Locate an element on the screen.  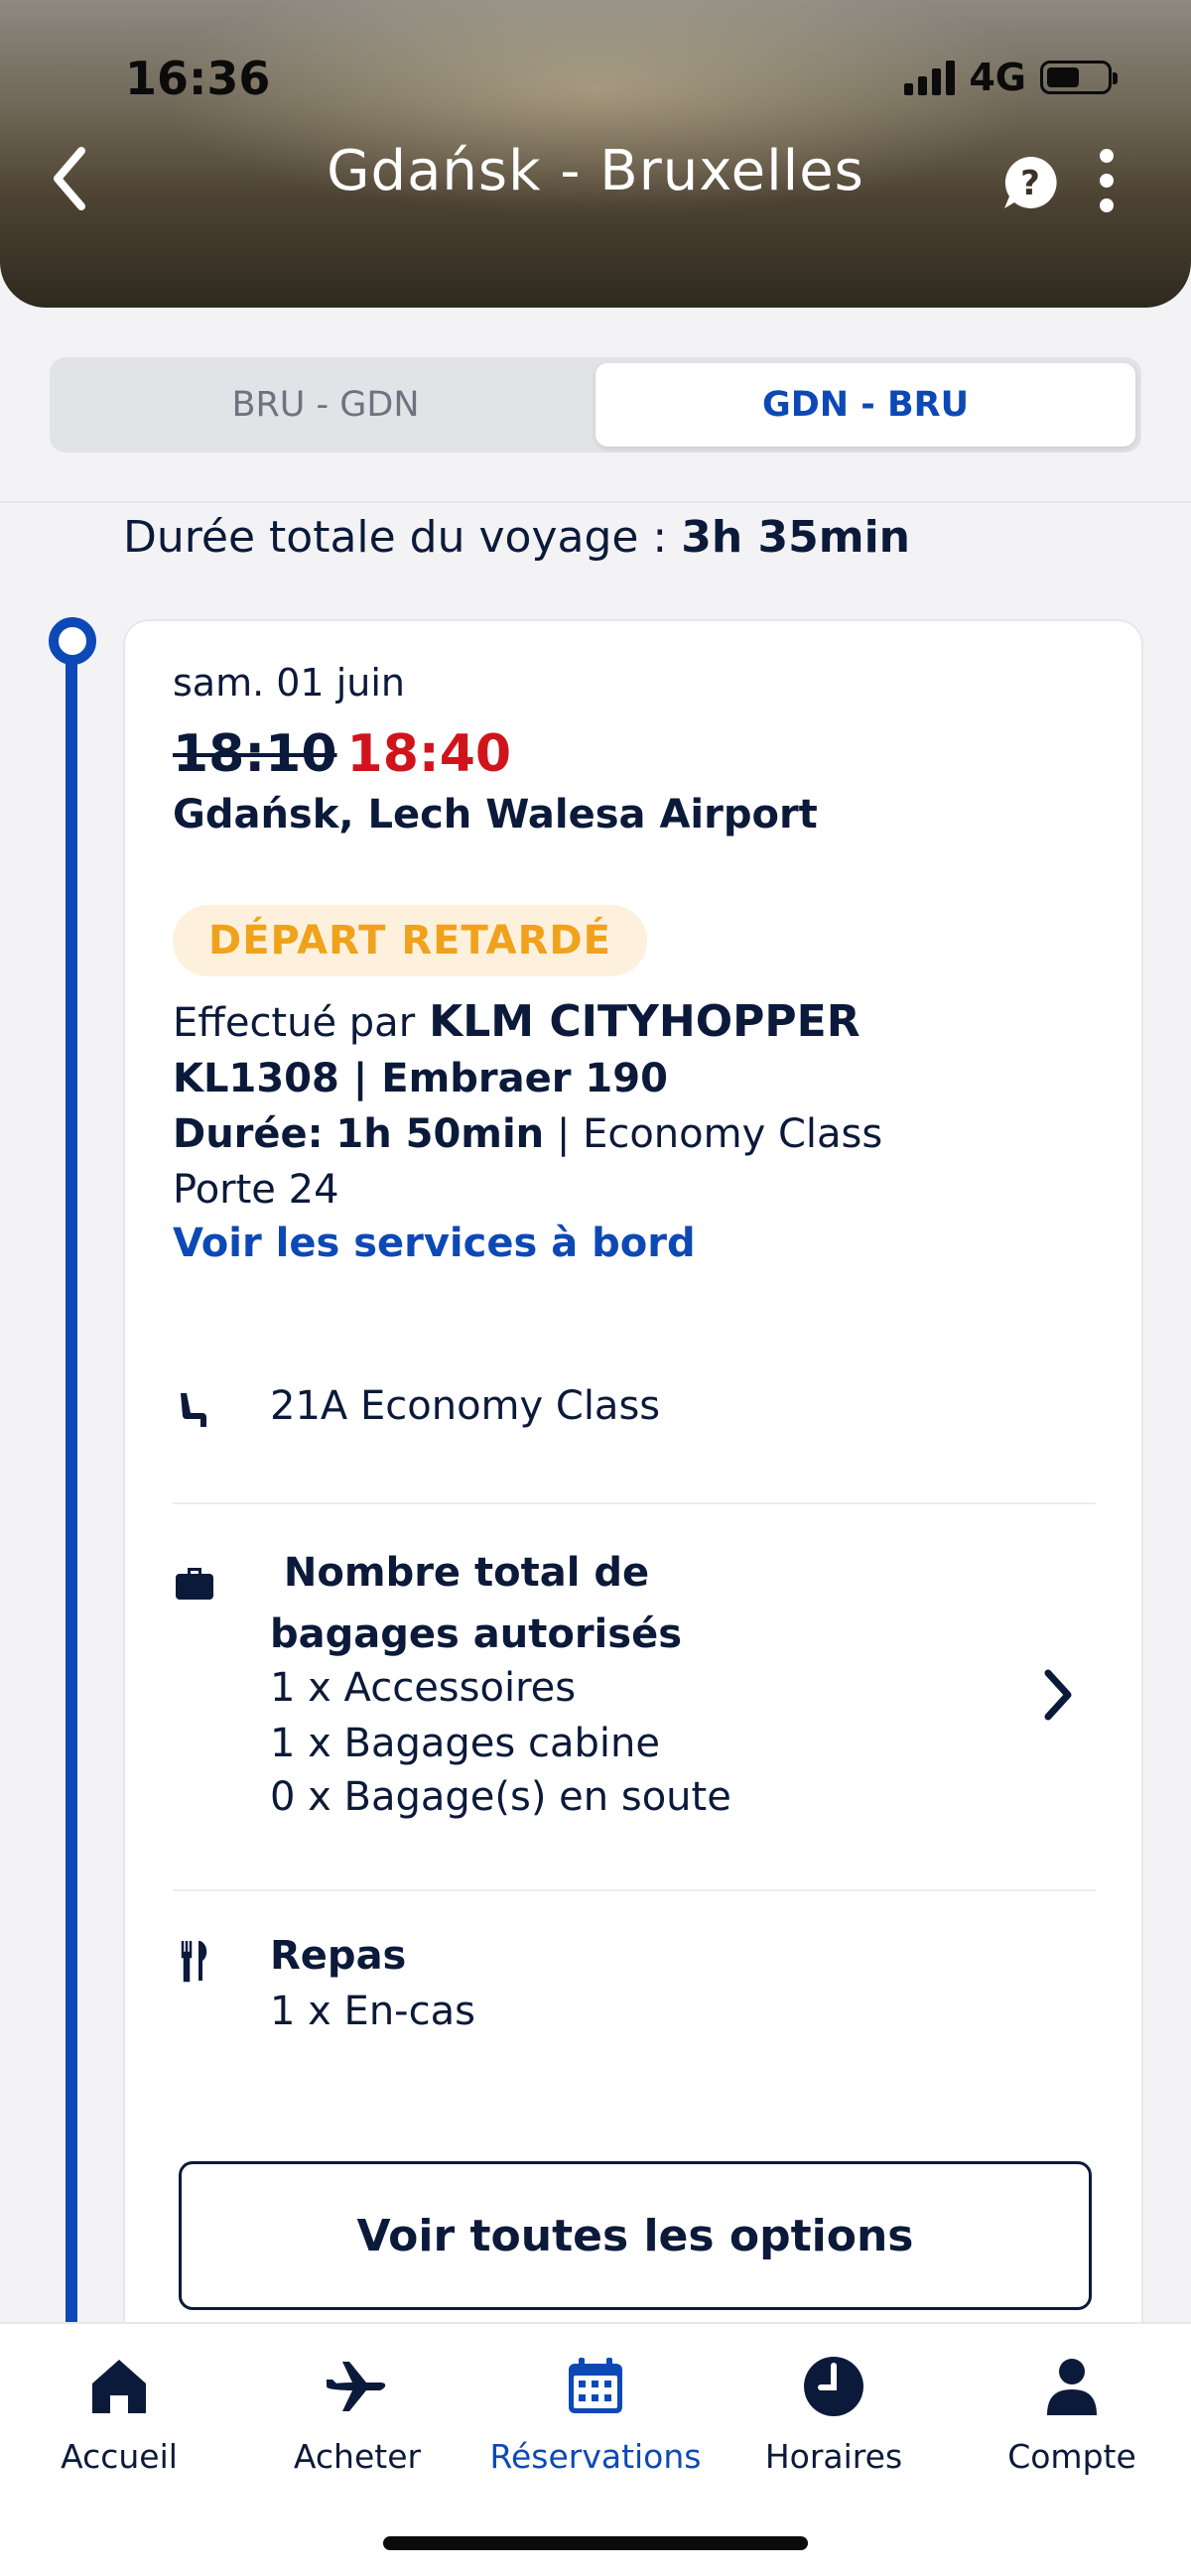
help-button: ? is located at coordinates (1030, 183).